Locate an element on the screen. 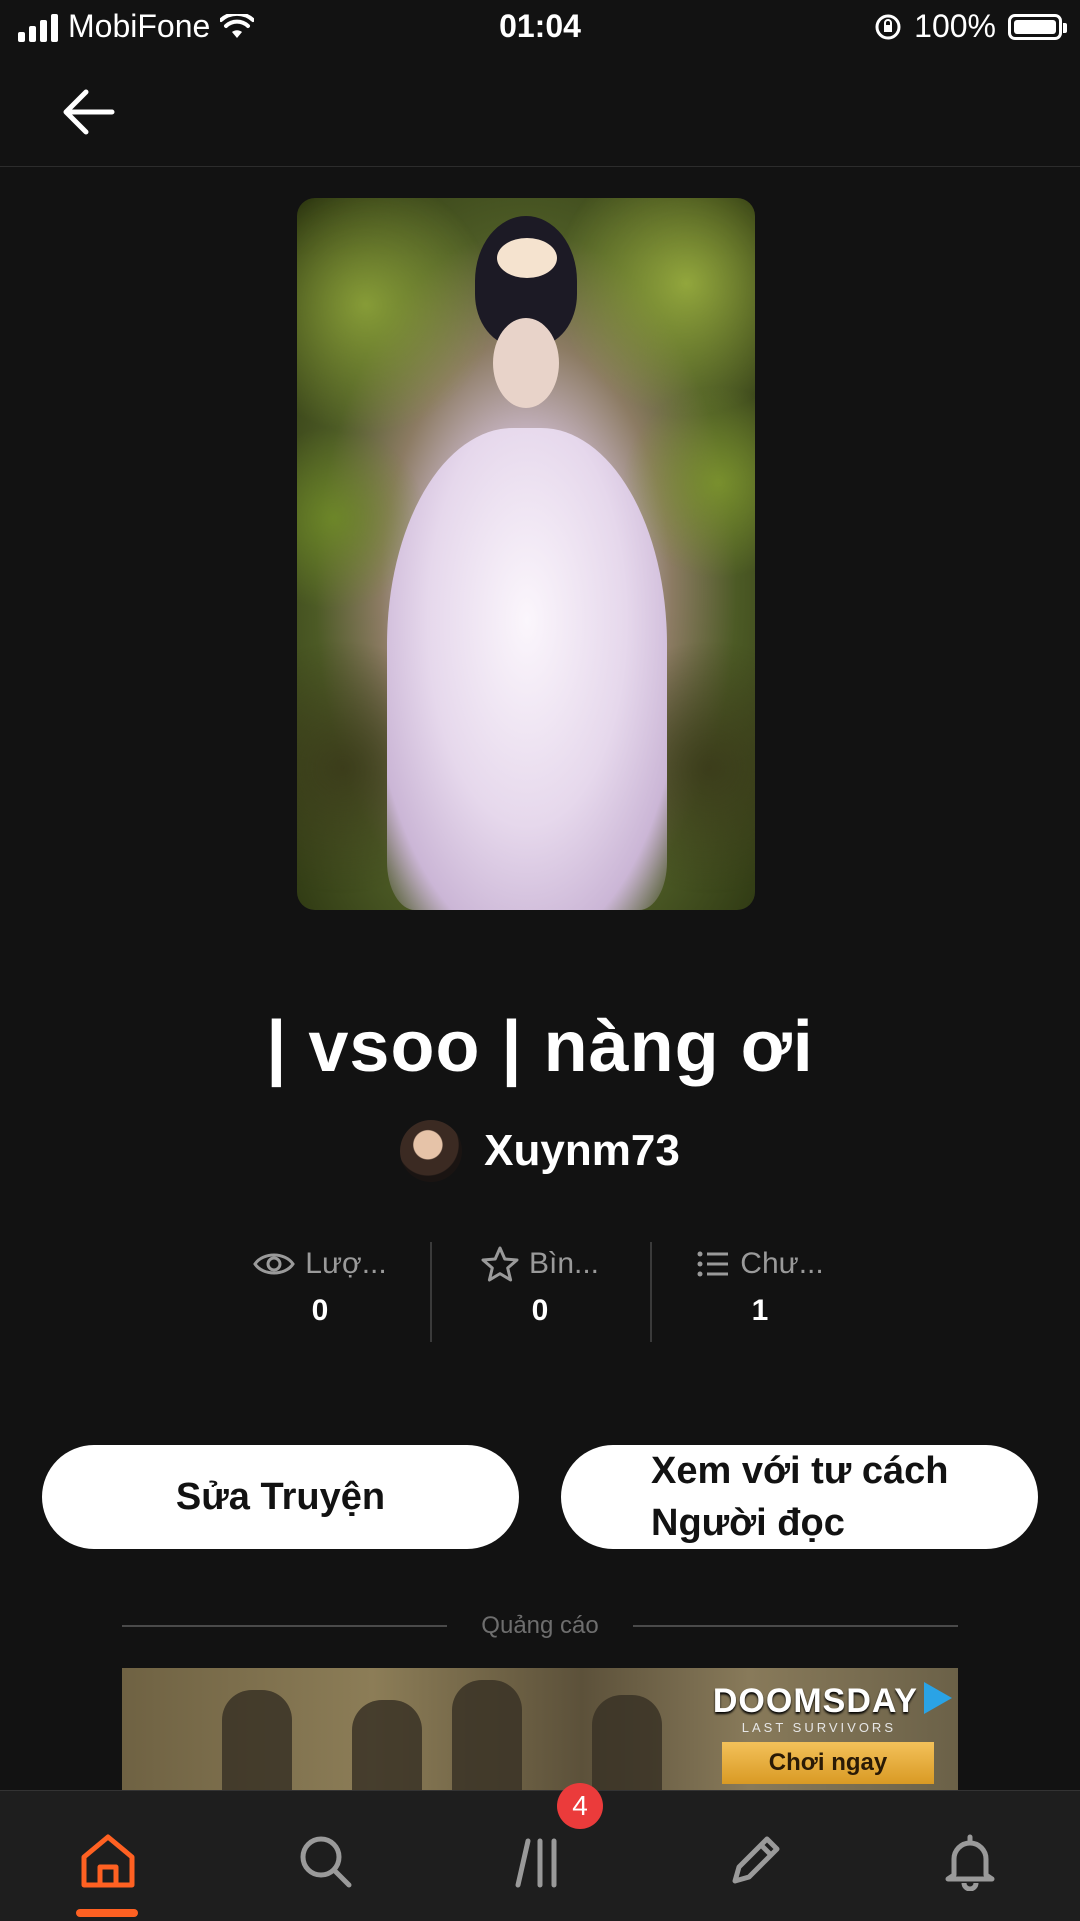  pencil-icon is located at coordinates (756, 1860).